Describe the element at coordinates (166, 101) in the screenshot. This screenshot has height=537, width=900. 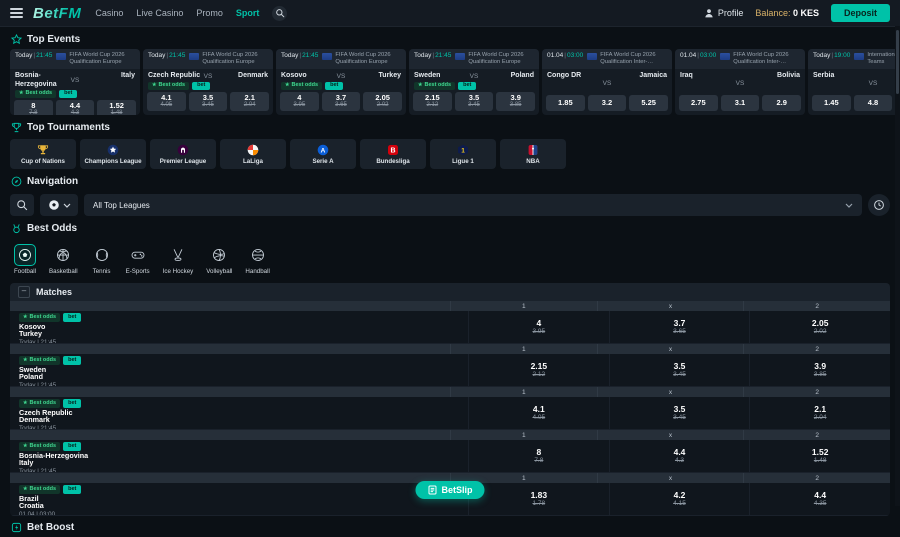
I see `odds-button-home: 4.1 4.05` at that location.